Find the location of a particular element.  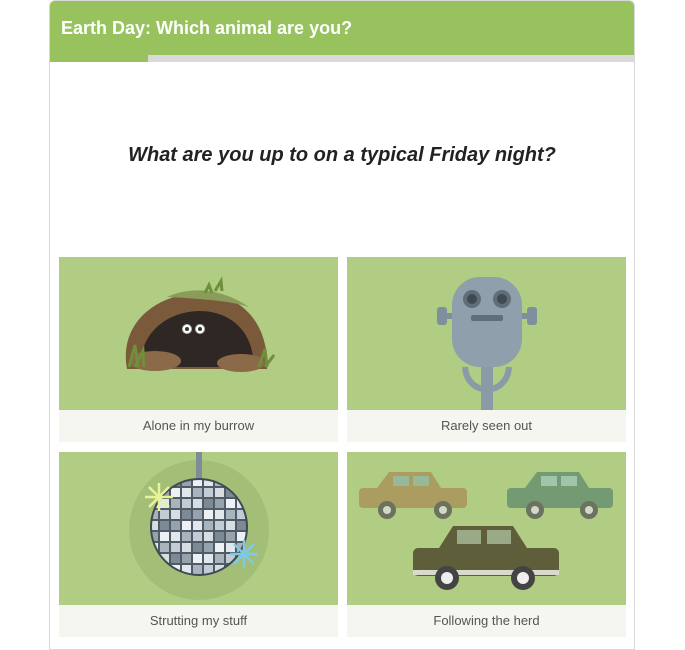

progress-fill is located at coordinates (99, 58).